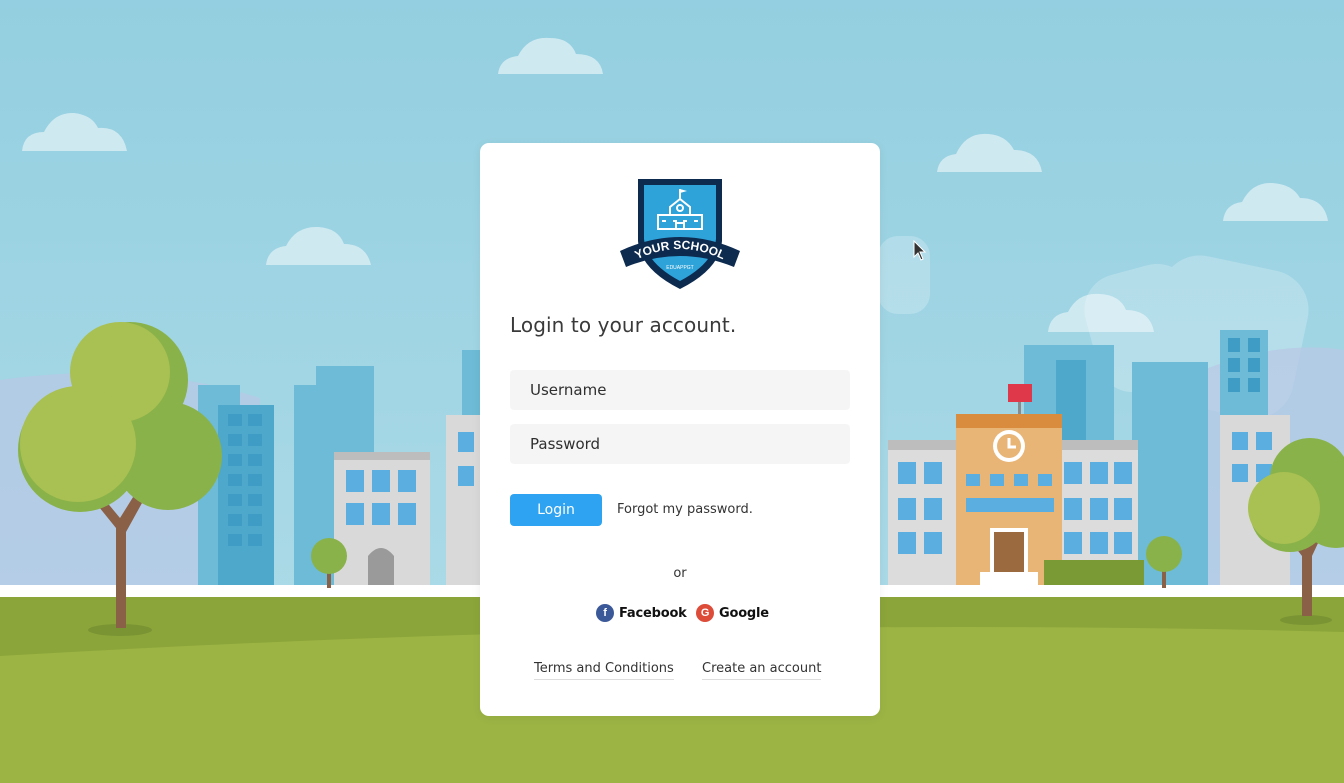 This screenshot has width=1344, height=783. I want to click on facebook-label: Facebook, so click(653, 613).